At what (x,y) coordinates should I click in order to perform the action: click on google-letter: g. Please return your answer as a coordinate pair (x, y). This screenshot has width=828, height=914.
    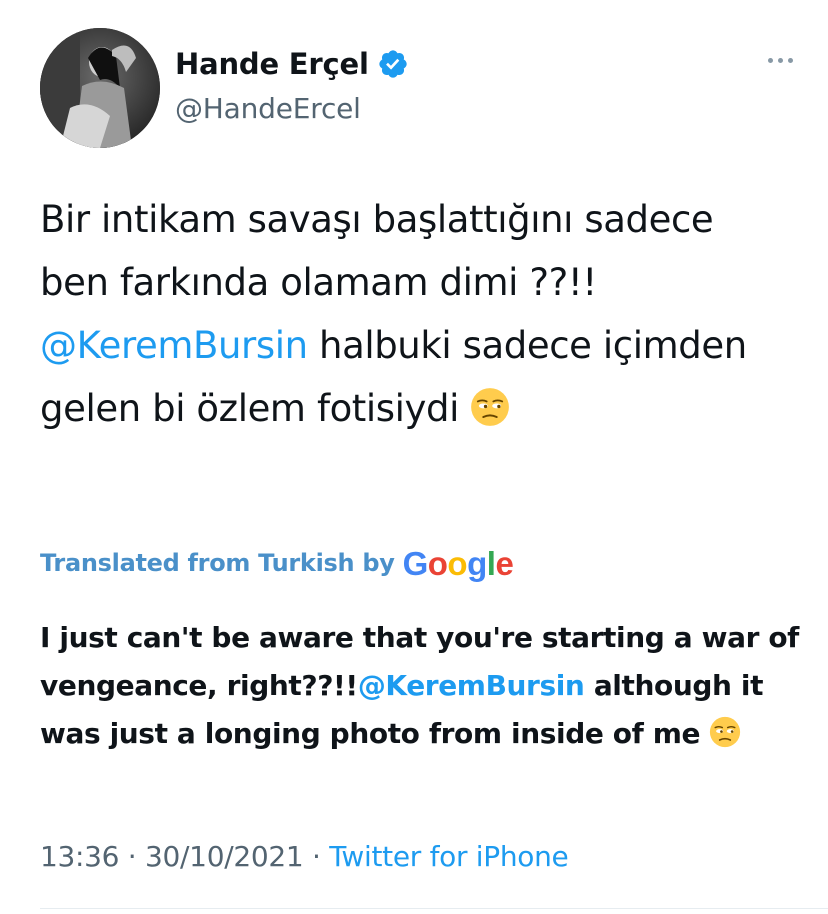
    Looking at the image, I should click on (477, 563).